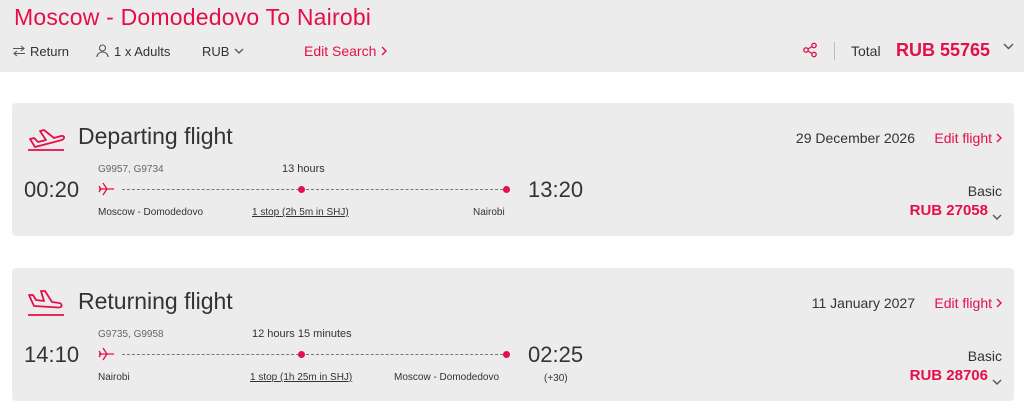  I want to click on destination-city: Moscow - Domodedovo, so click(447, 377).